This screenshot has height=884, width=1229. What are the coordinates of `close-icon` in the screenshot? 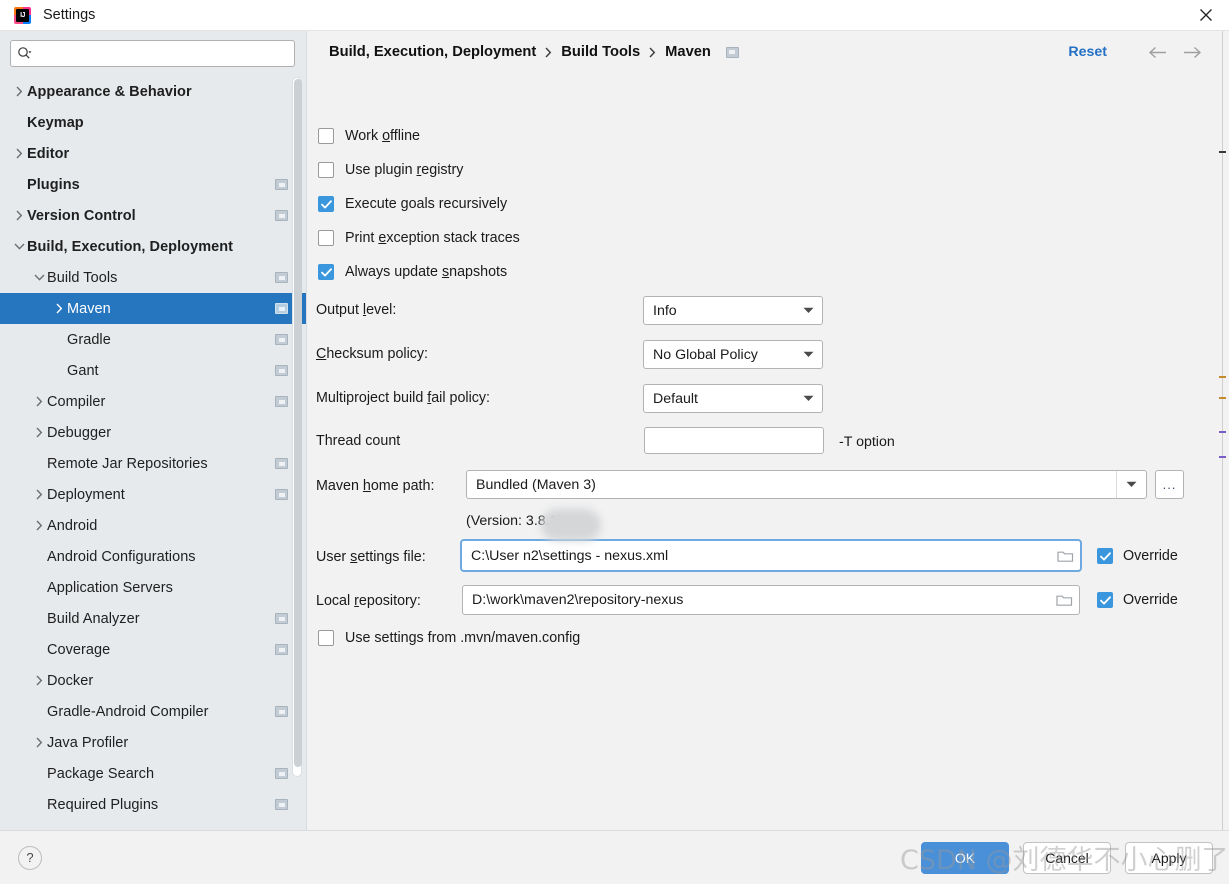 It's located at (1206, 15).